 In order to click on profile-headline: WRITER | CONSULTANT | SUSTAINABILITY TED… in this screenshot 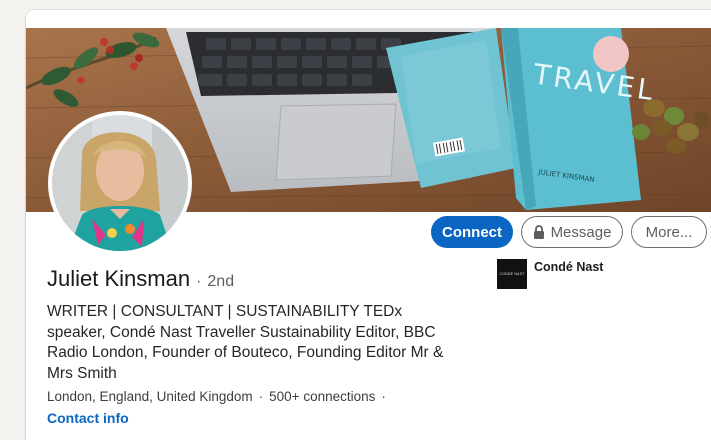, I will do `click(245, 342)`.